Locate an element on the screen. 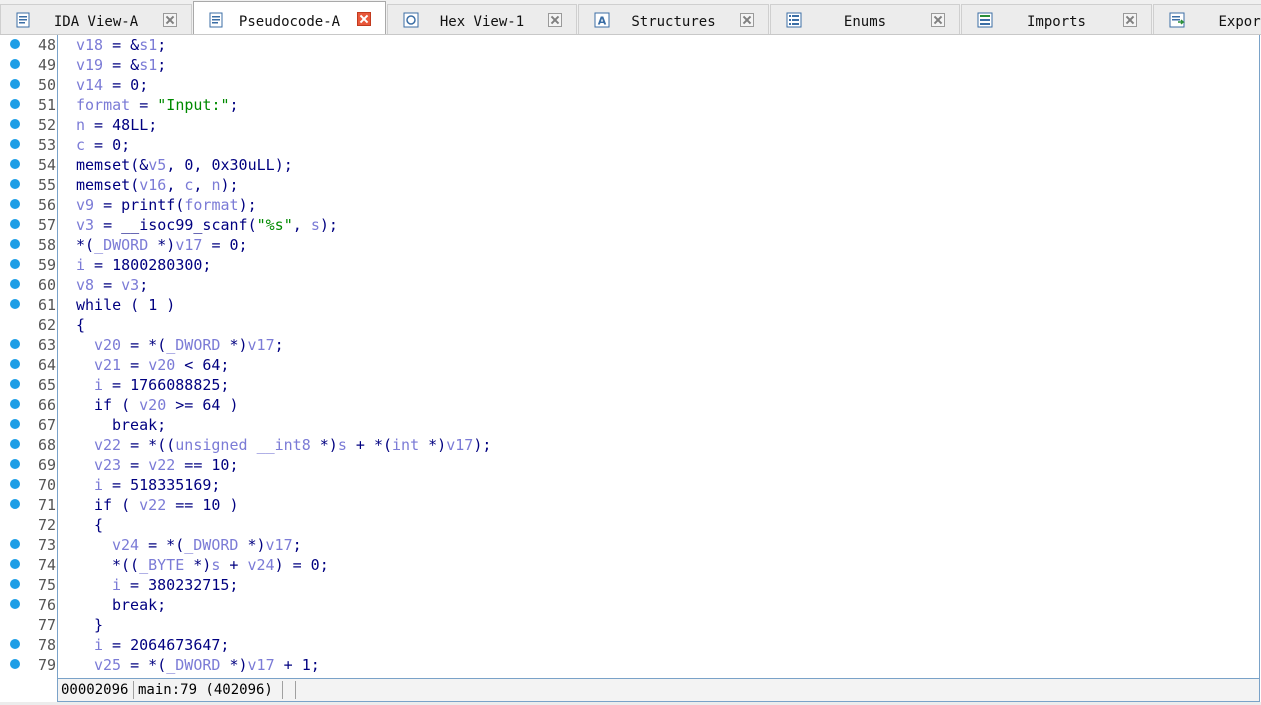 Image resolution: width=1261 pixels, height=705 pixels. code-line: 51 format = "Input:"; is located at coordinates (630, 105).